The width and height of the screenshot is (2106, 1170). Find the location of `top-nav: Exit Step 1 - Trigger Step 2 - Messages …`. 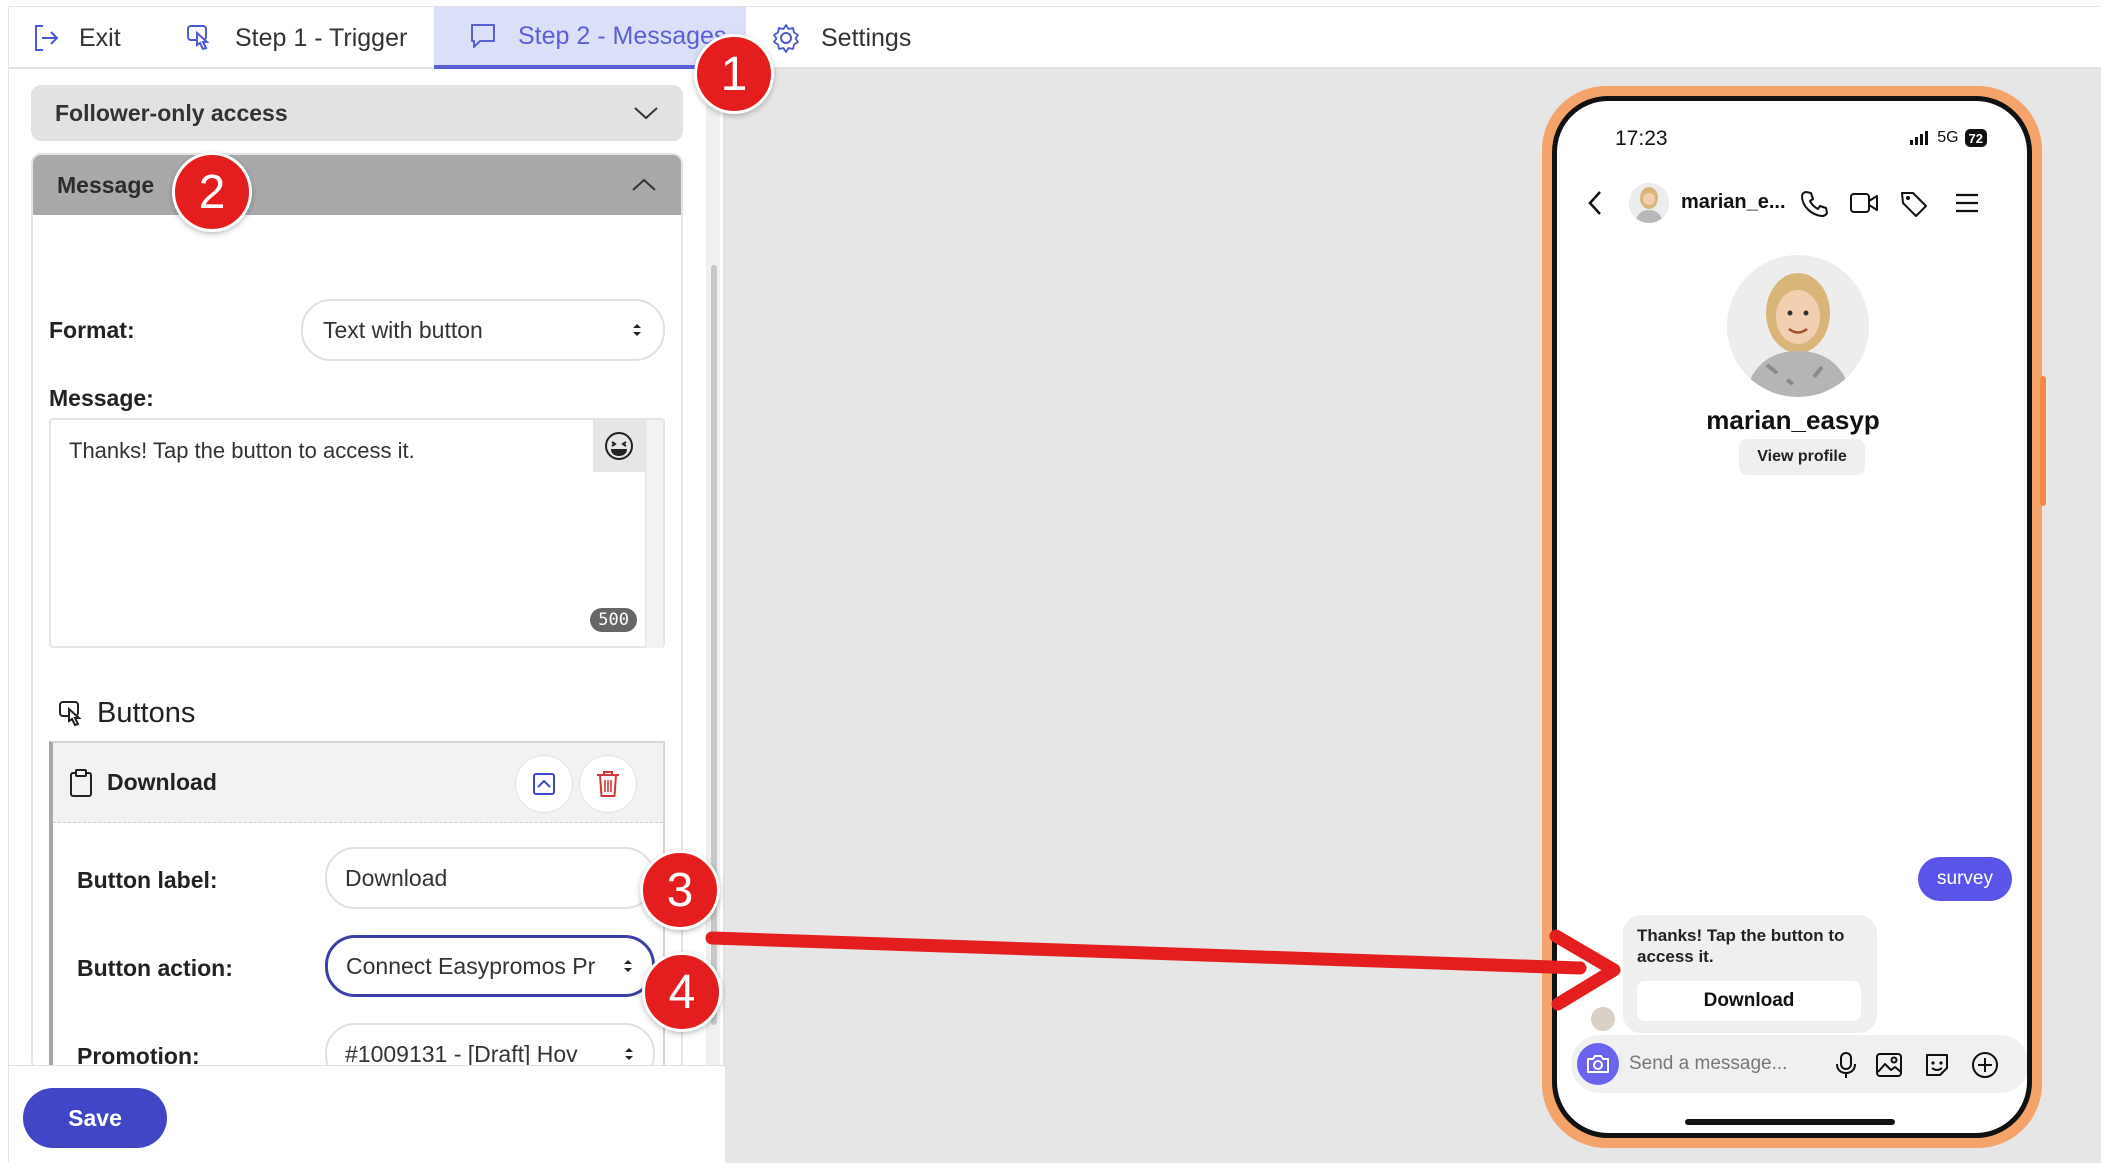

top-nav: Exit Step 1 - Trigger Step 2 - Messages … is located at coordinates (1055, 38).